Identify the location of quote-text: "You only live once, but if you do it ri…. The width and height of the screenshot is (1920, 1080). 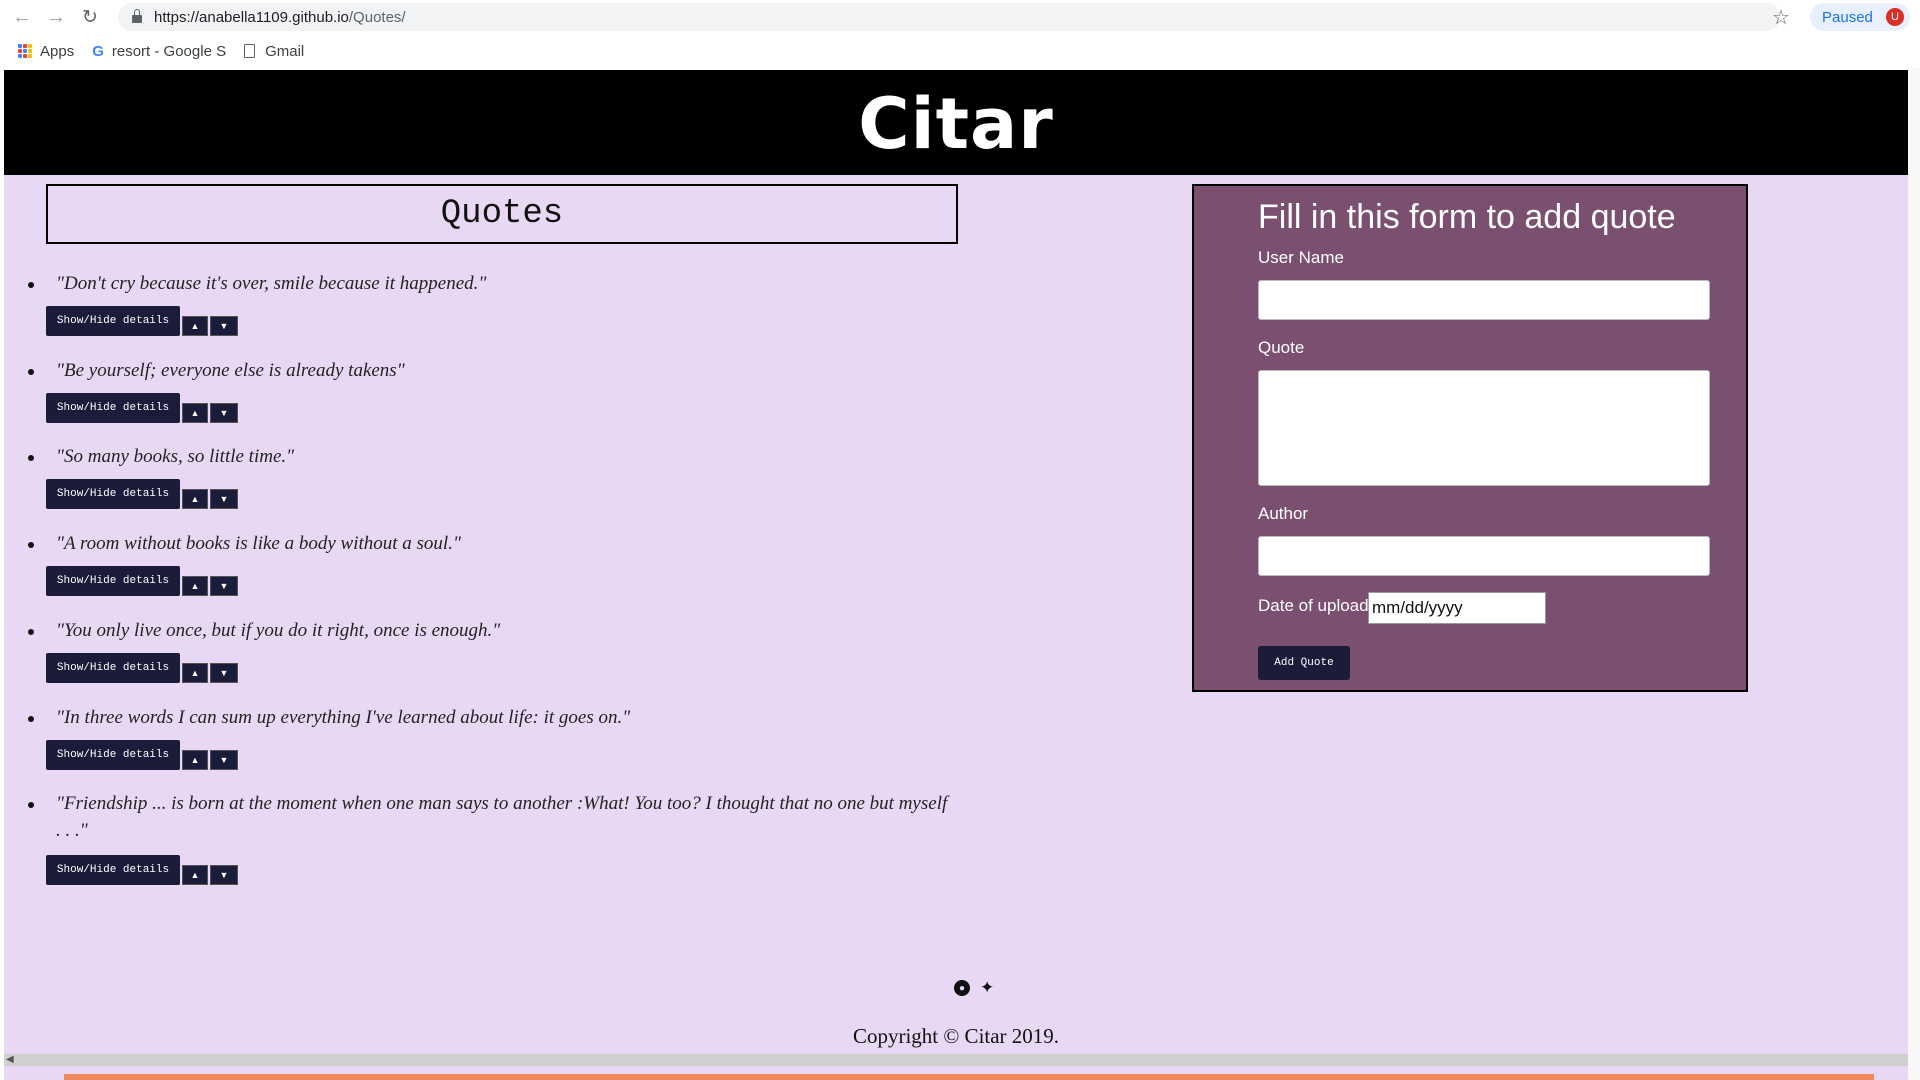
(278, 630).